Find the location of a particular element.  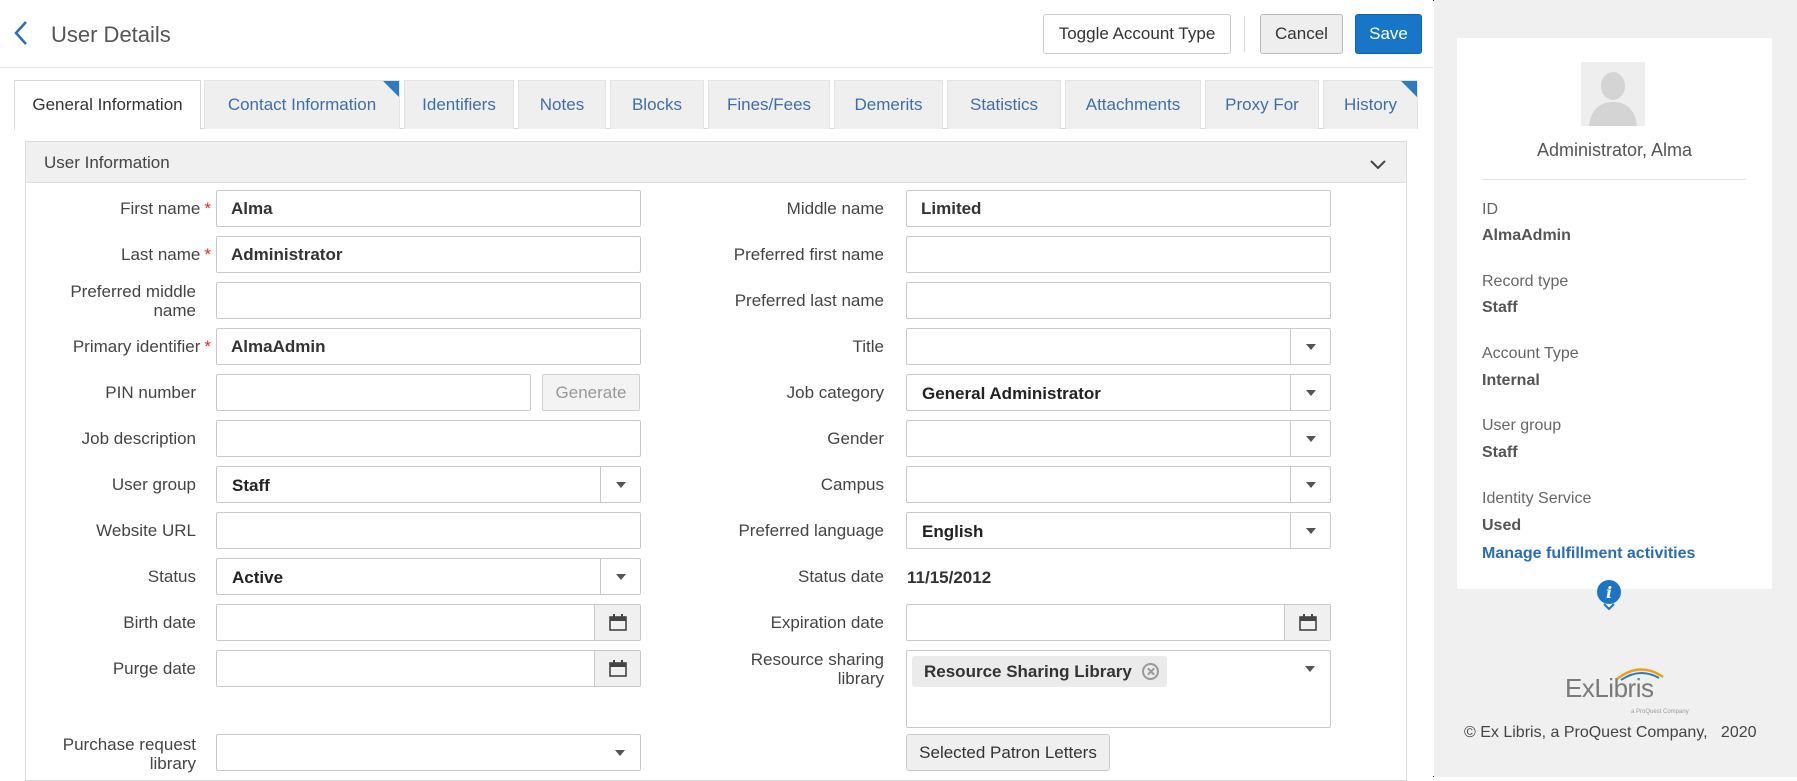

tab-demerits: Demerits is located at coordinates (888, 104).